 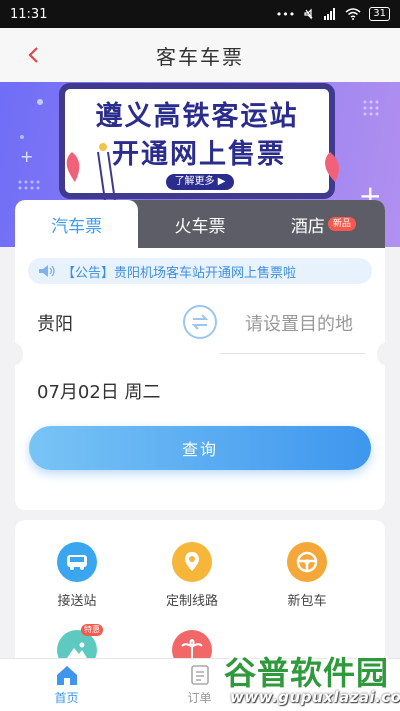 I want to click on tab-hotel: 酒店 新品, so click(x=323, y=224).